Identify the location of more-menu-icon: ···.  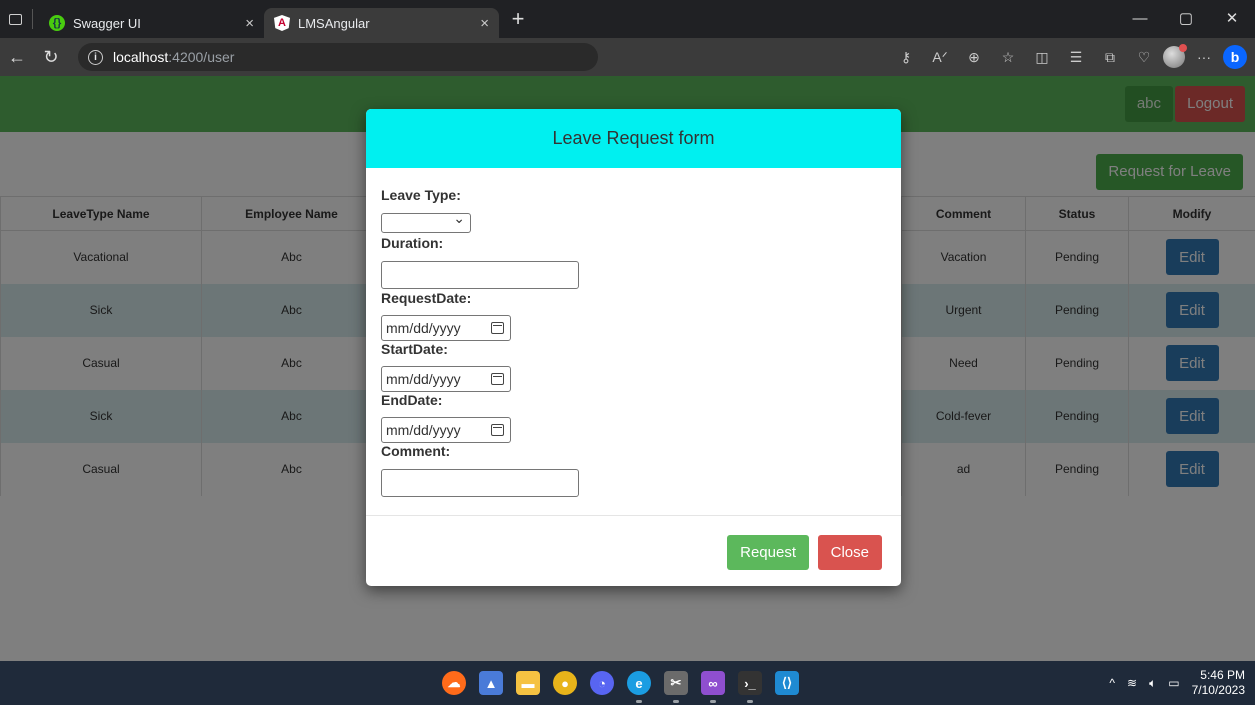
(1204, 57).